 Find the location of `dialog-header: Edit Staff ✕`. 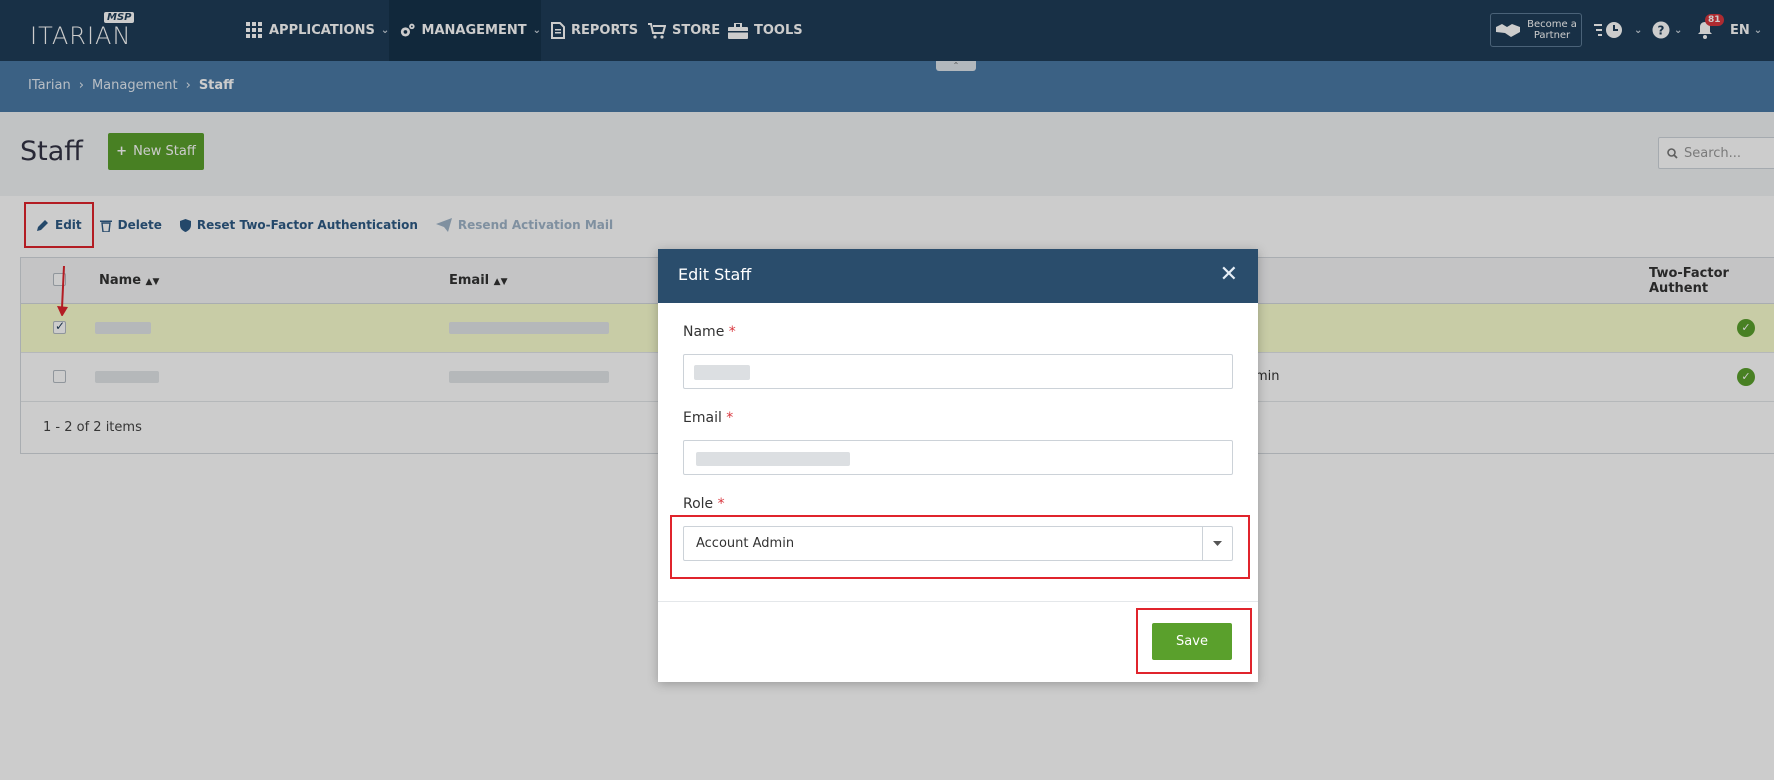

dialog-header: Edit Staff ✕ is located at coordinates (958, 276).